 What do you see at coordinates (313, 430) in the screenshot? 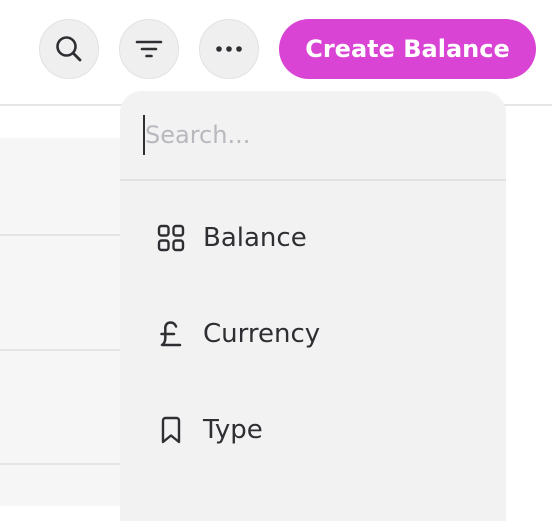
I see `filter-option-type: Type` at bounding box center [313, 430].